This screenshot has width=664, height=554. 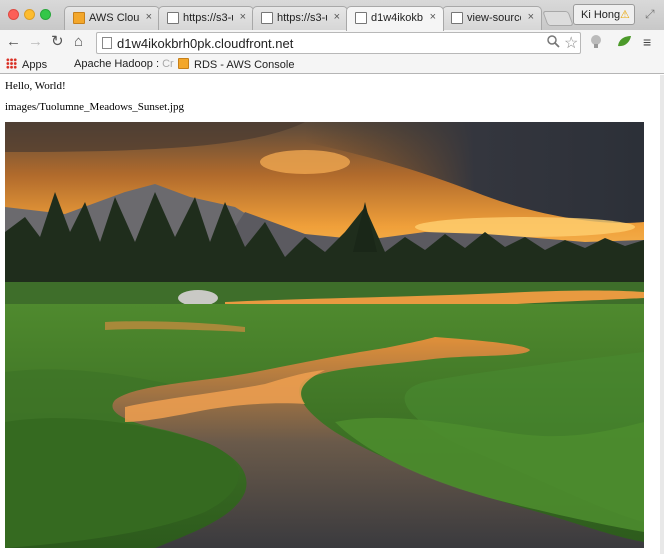 I want to click on tab-aws-cloudfront: AWS CloudFr ×, so click(x=112, y=18).